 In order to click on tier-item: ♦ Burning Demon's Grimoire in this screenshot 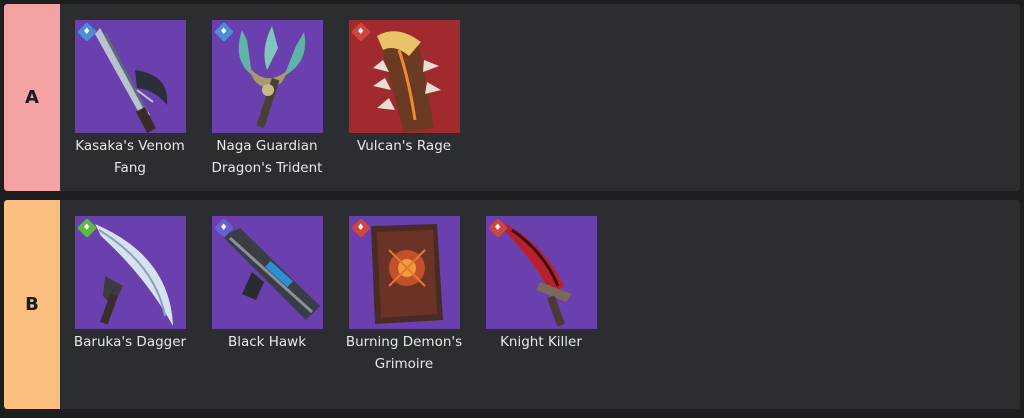, I will do `click(404, 295)`.